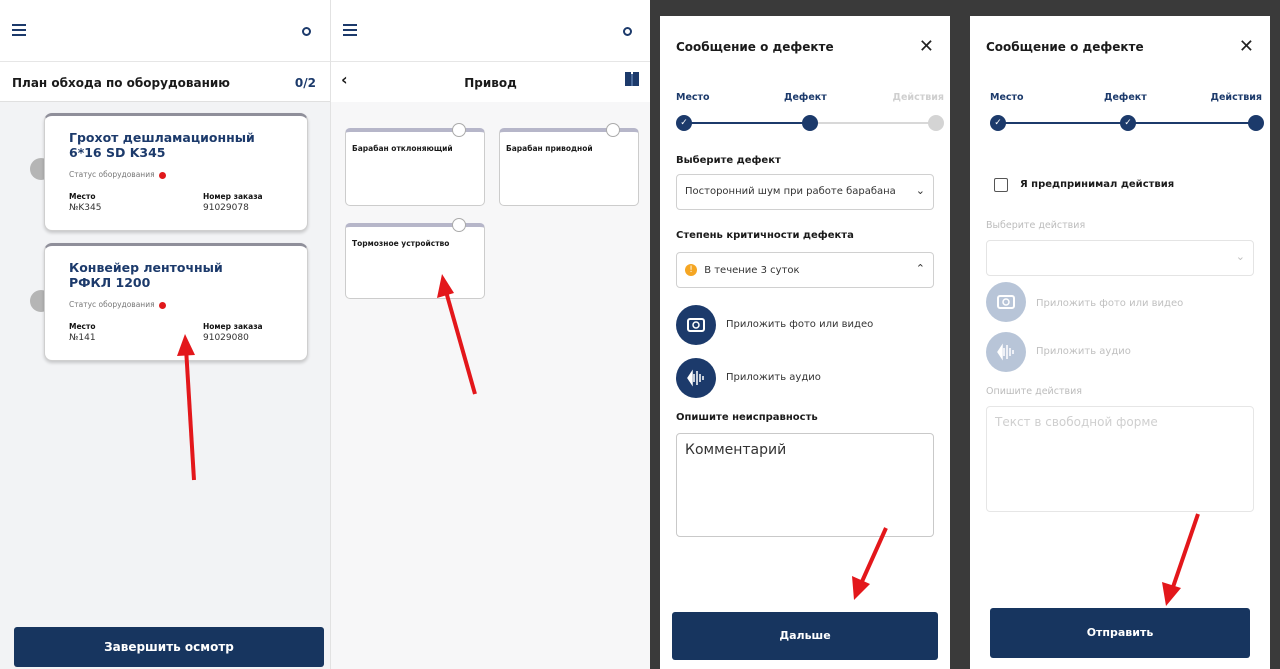 The width and height of the screenshot is (1280, 669). Describe the element at coordinates (1120, 258) in the screenshot. I see `actions-select: ⌄` at that location.